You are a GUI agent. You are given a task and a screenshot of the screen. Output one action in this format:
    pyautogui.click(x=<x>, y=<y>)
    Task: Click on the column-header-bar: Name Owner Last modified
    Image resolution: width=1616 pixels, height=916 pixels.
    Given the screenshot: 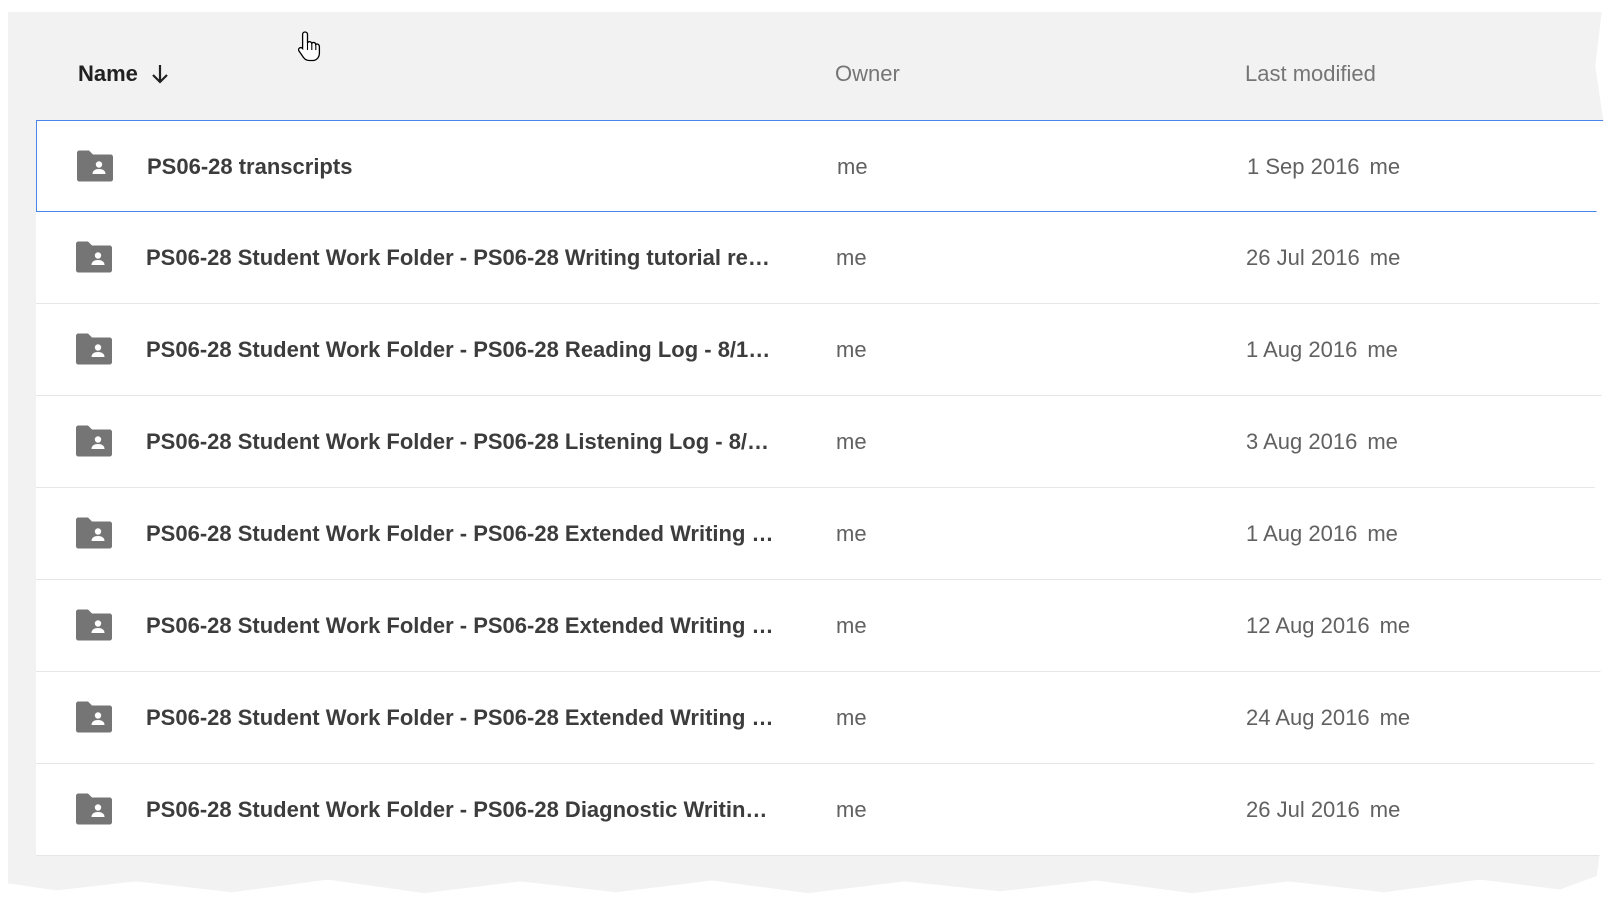 What is the action you would take?
    pyautogui.click(x=806, y=66)
    